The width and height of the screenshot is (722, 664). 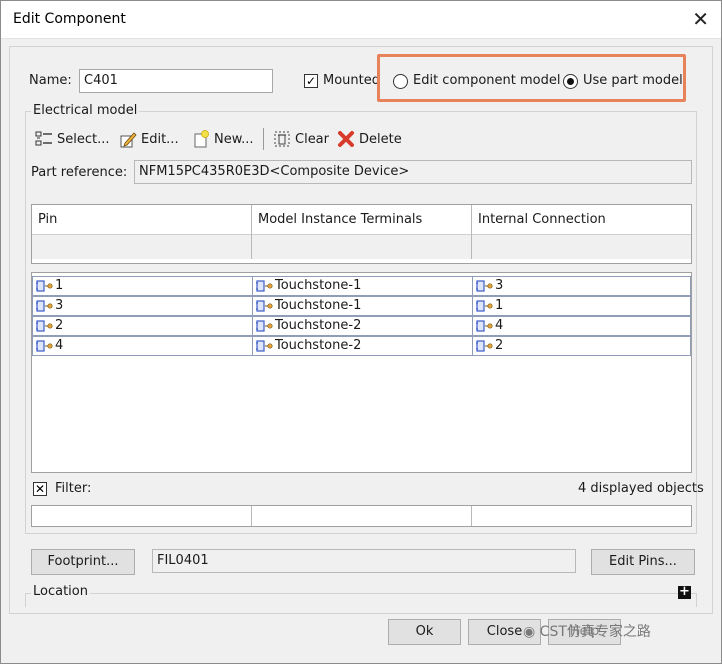 I want to click on pin-value: 1, so click(x=59, y=285).